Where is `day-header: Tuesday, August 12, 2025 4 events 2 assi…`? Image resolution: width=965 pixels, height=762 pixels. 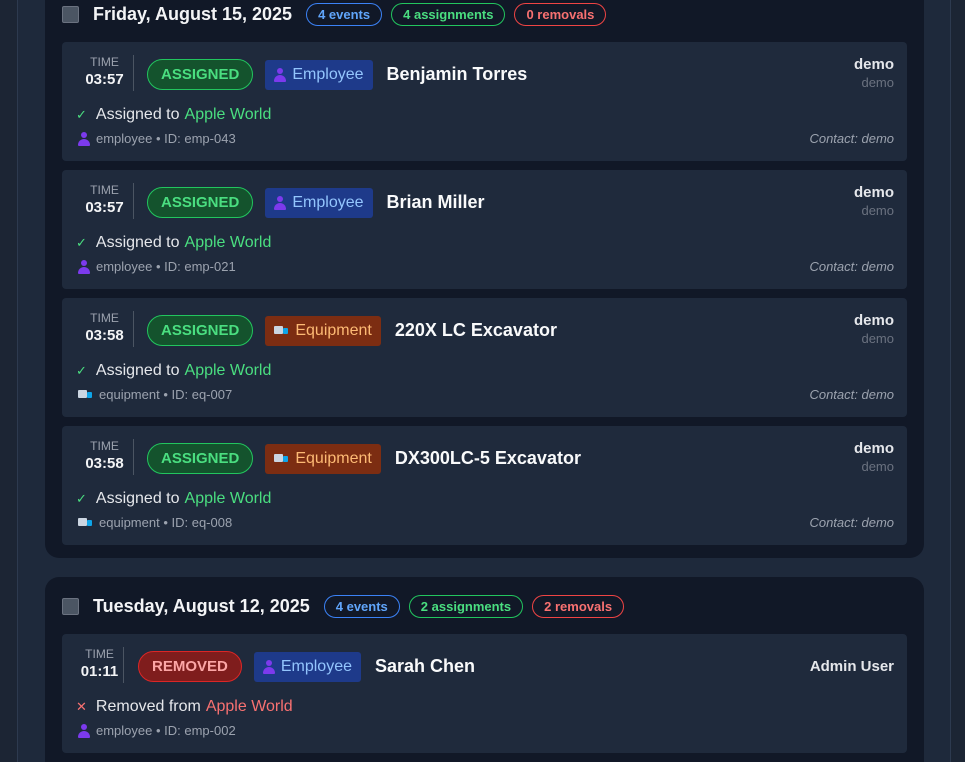
day-header: Tuesday, August 12, 2025 4 events 2 assi… is located at coordinates (484, 606).